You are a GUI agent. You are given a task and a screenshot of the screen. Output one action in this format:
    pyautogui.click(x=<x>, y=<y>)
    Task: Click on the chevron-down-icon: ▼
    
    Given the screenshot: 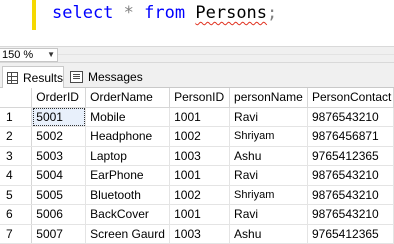 What is the action you would take?
    pyautogui.click(x=51, y=54)
    